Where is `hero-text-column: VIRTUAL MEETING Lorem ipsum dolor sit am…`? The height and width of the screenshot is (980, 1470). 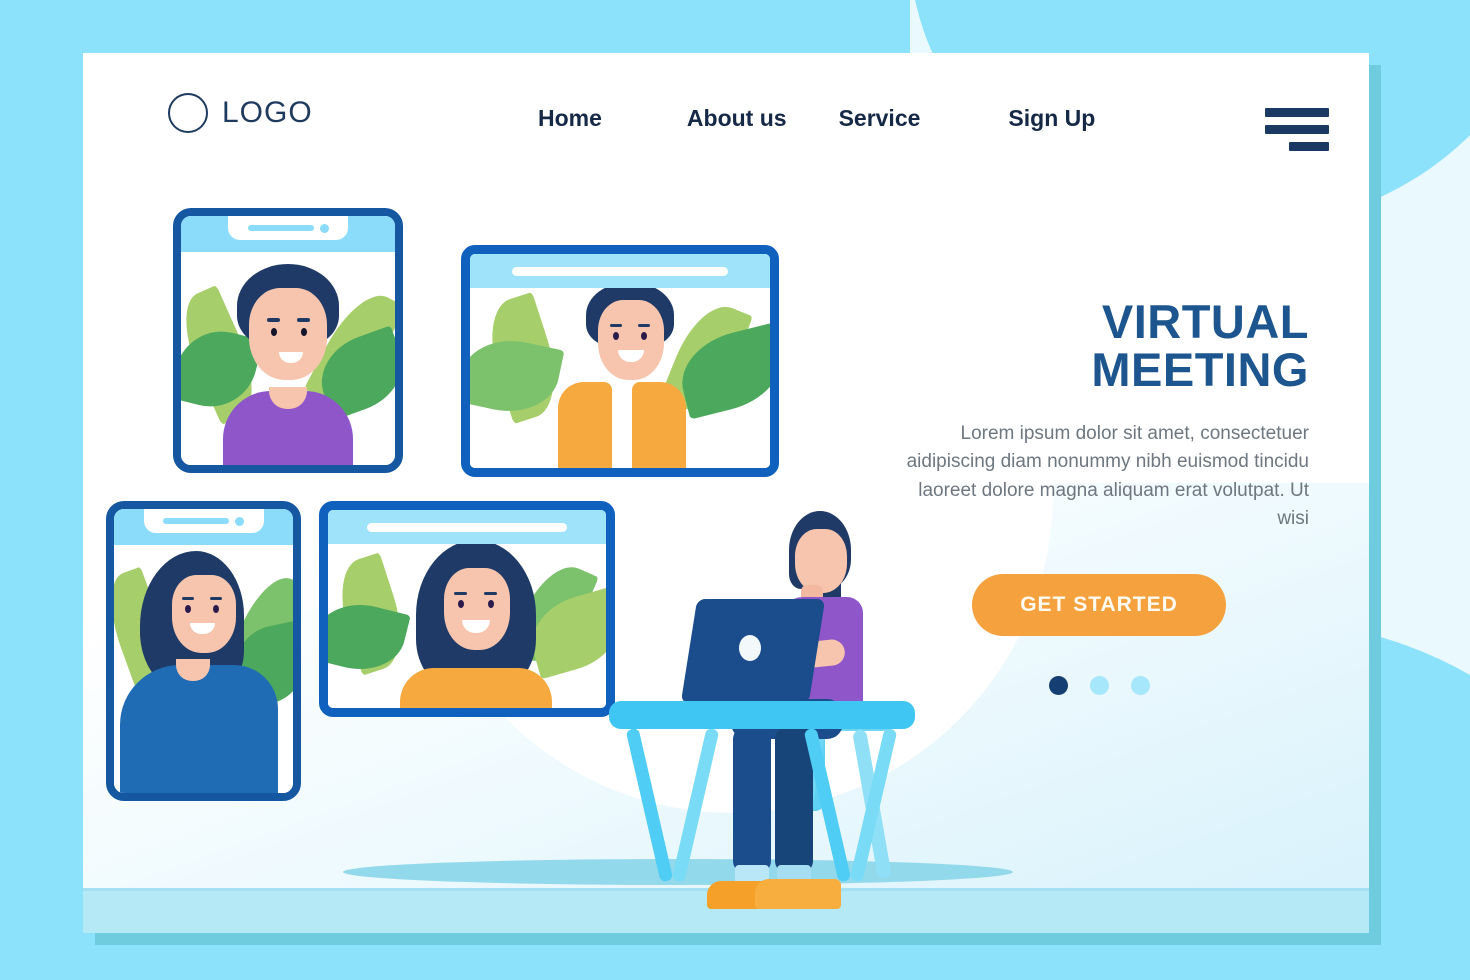 hero-text-column: VIRTUAL MEETING Lorem ipsum dolor sit am… is located at coordinates (1099, 496).